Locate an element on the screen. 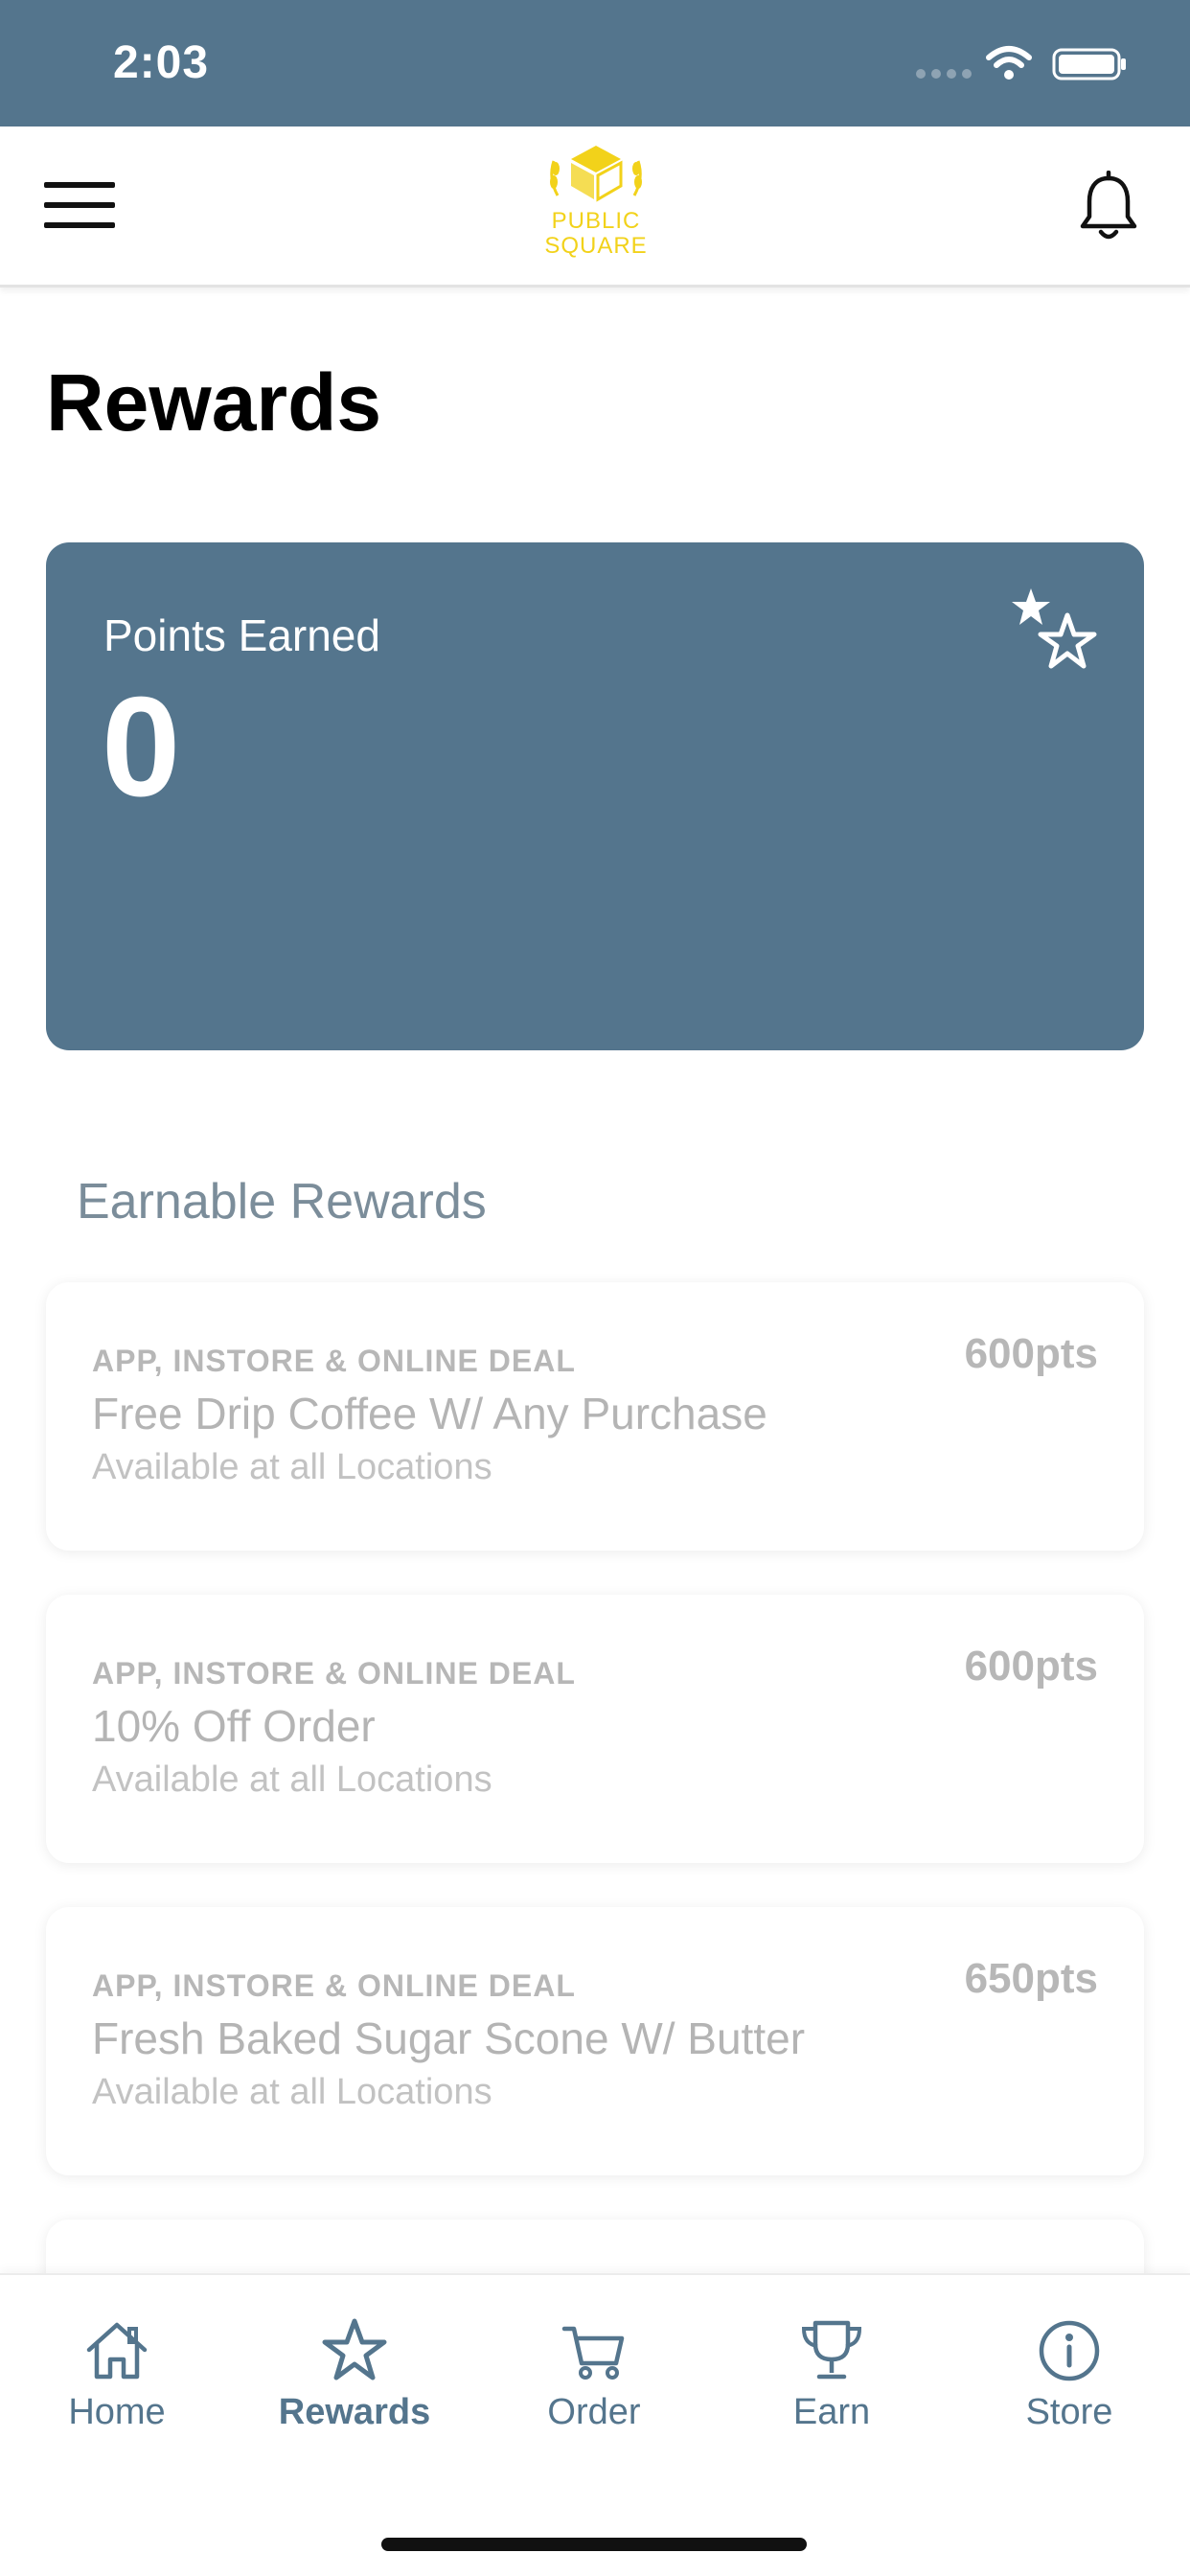 The width and height of the screenshot is (1190, 2576). points-earned-value: 0 is located at coordinates (141, 747).